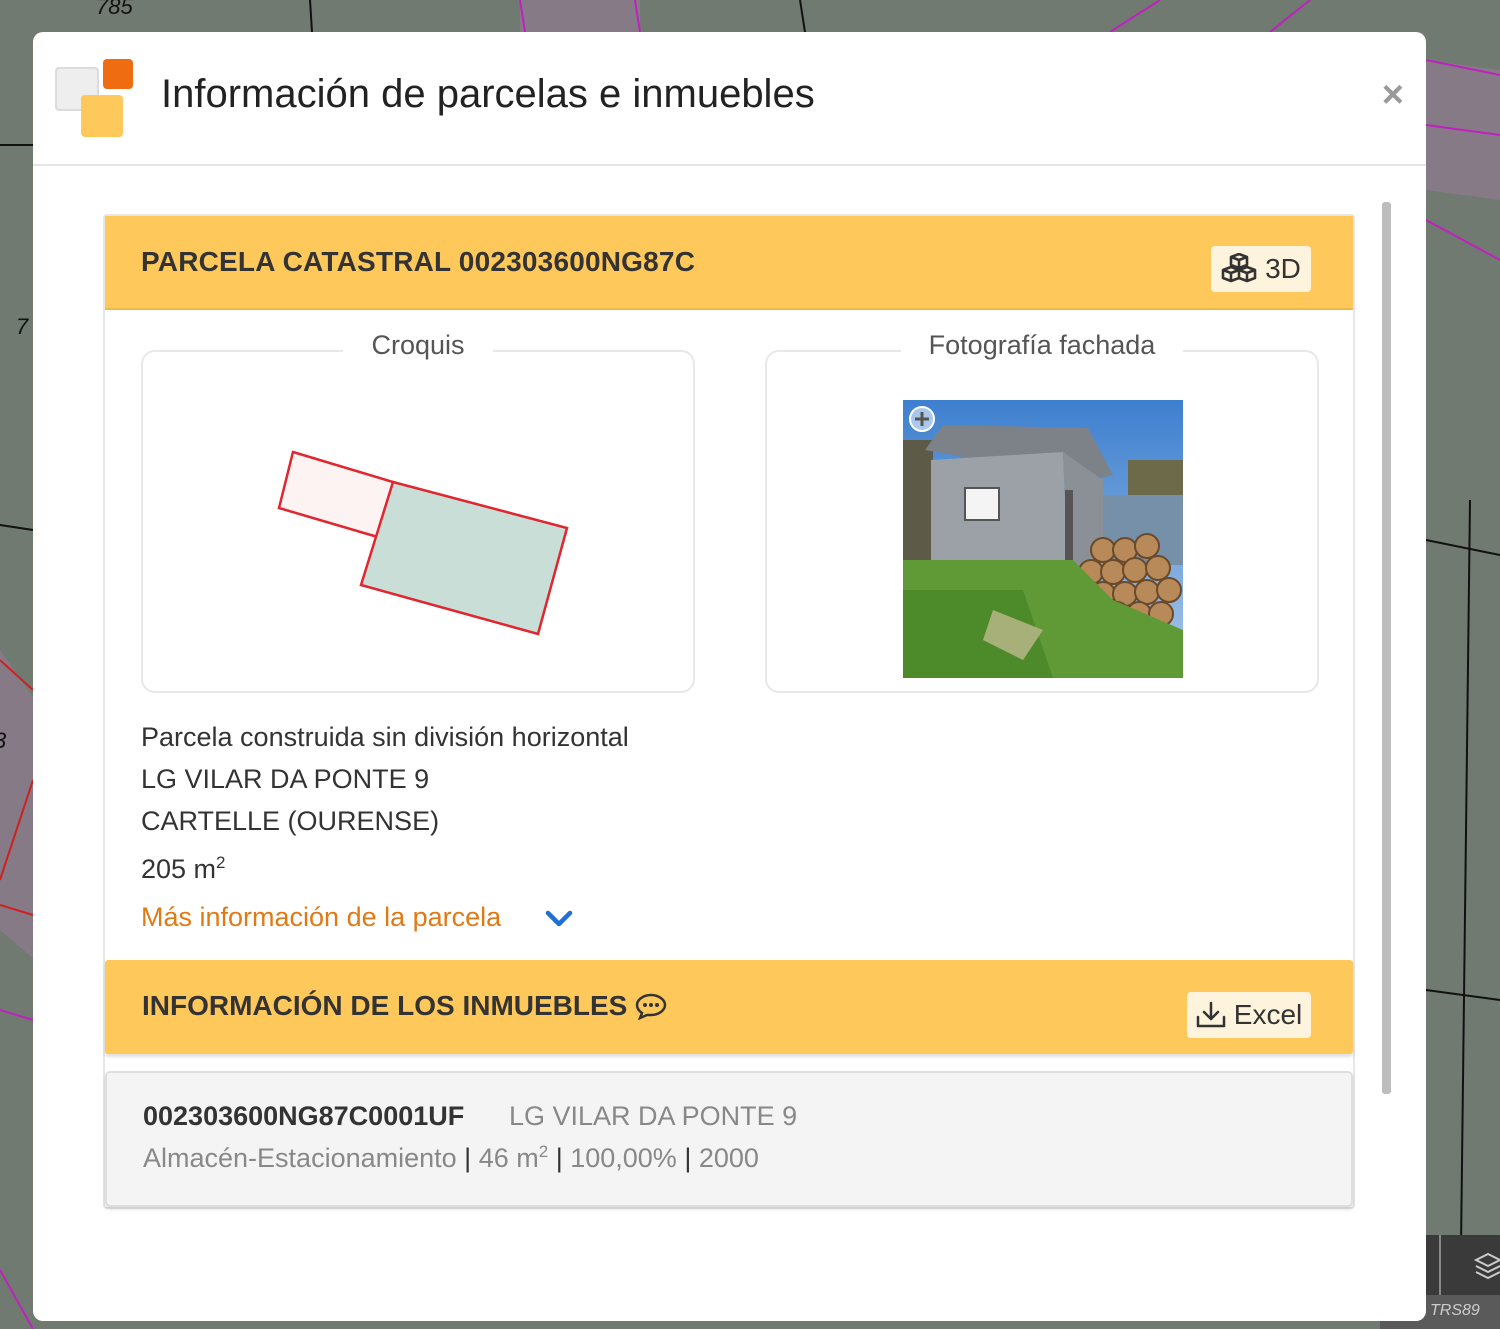 The width and height of the screenshot is (1500, 1329). Describe the element at coordinates (183, 868) in the screenshot. I see `parcel-area: 205 m2` at that location.